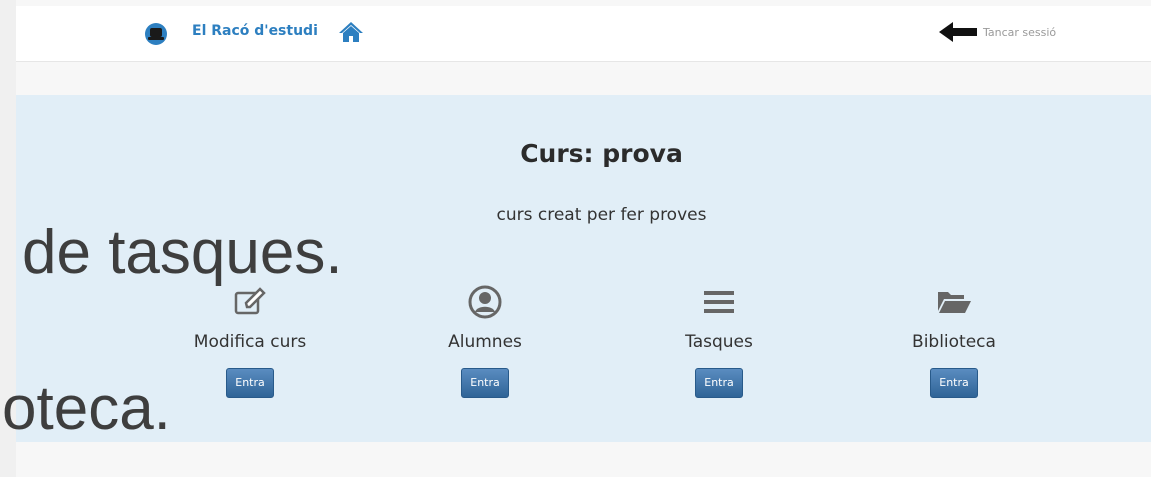 The width and height of the screenshot is (1151, 477). I want to click on tile-label: Tasques, so click(719, 342).